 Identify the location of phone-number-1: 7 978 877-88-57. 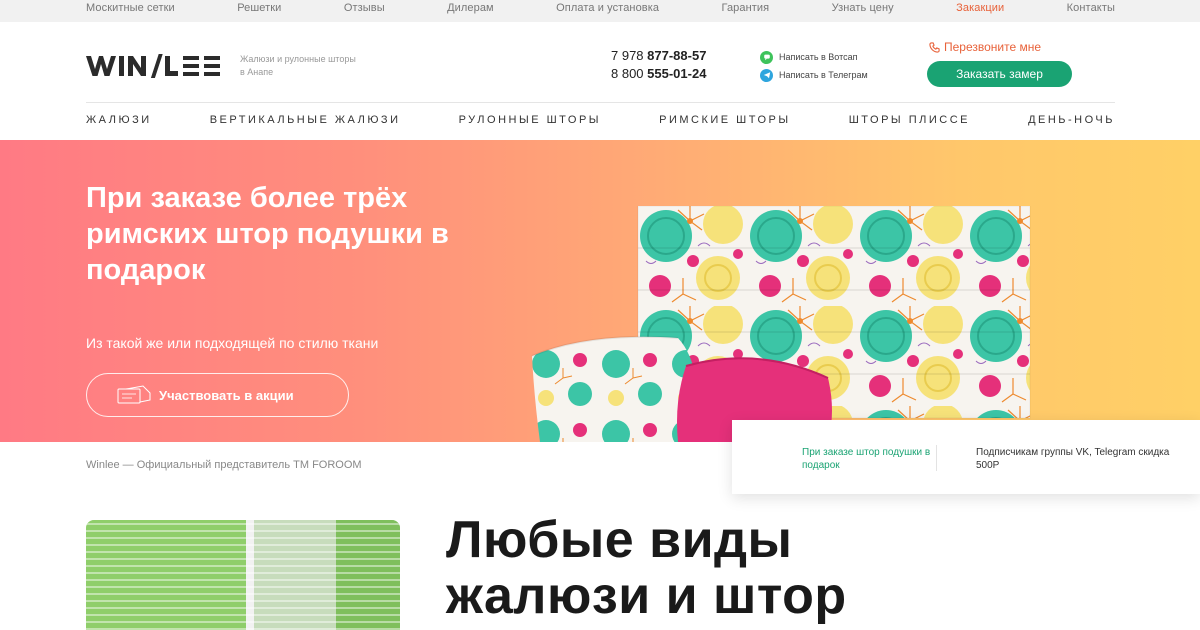
(658, 56).